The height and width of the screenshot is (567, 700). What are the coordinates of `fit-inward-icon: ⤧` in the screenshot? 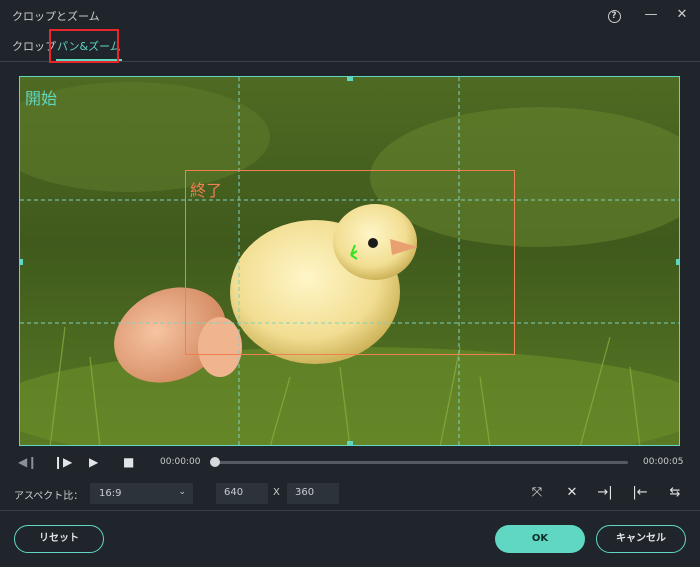 It's located at (537, 492).